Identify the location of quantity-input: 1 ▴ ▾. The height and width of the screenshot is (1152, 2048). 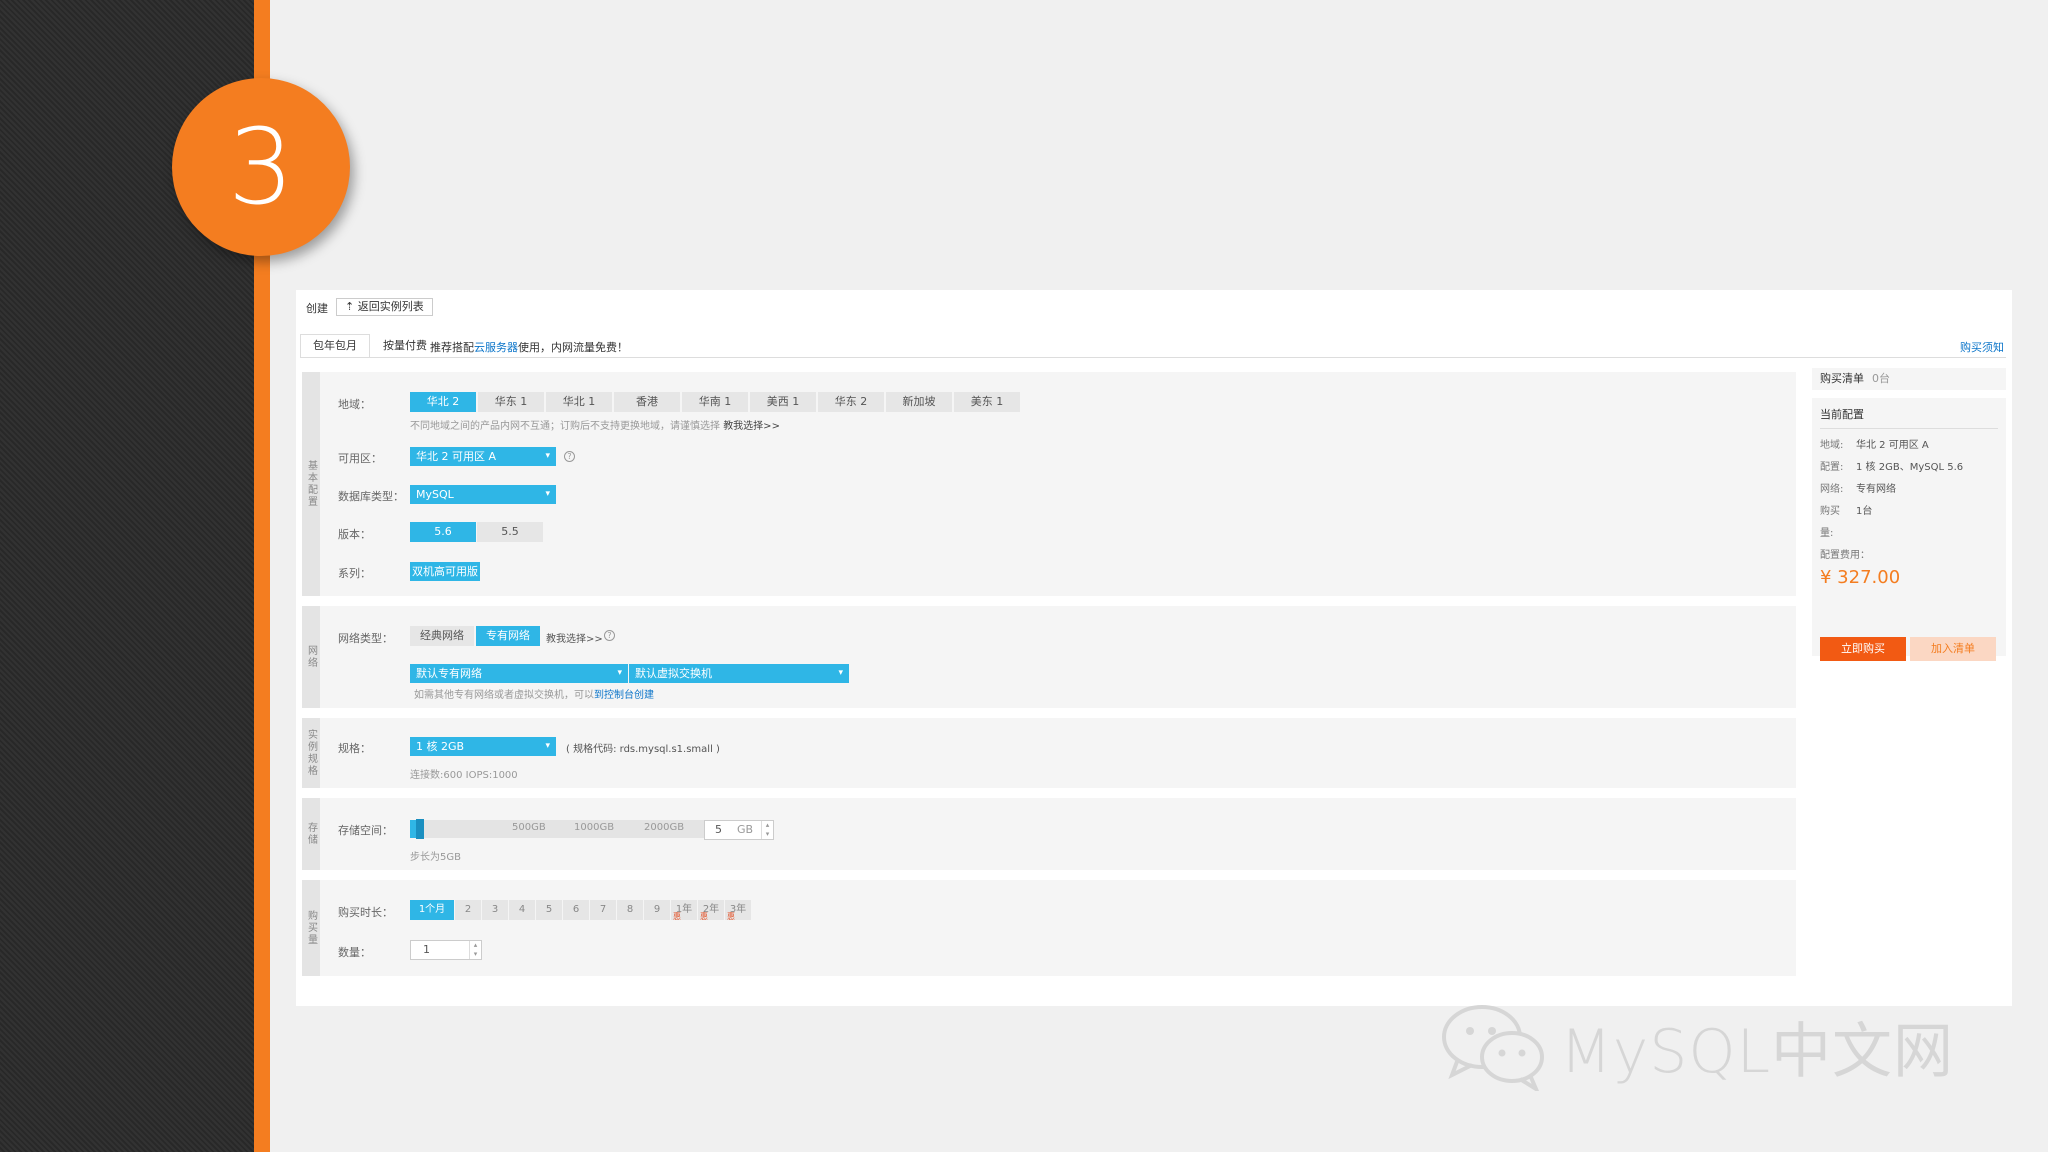
(446, 950).